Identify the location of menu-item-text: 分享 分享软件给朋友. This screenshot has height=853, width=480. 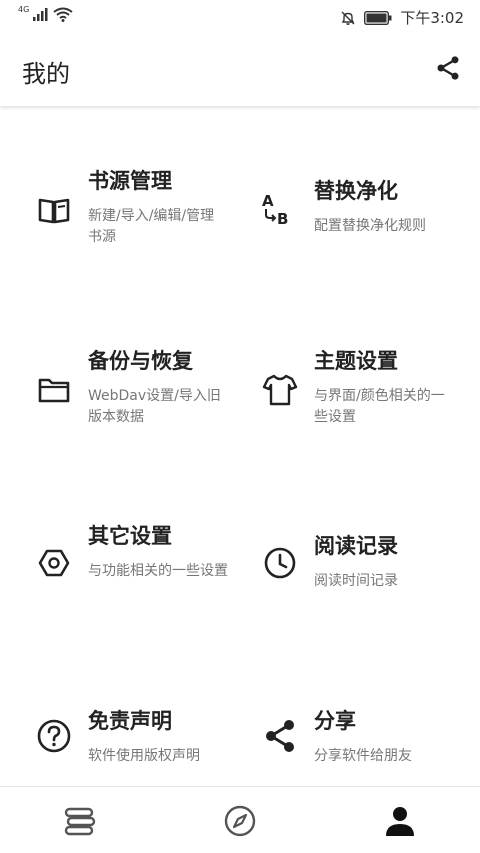
(384, 736).